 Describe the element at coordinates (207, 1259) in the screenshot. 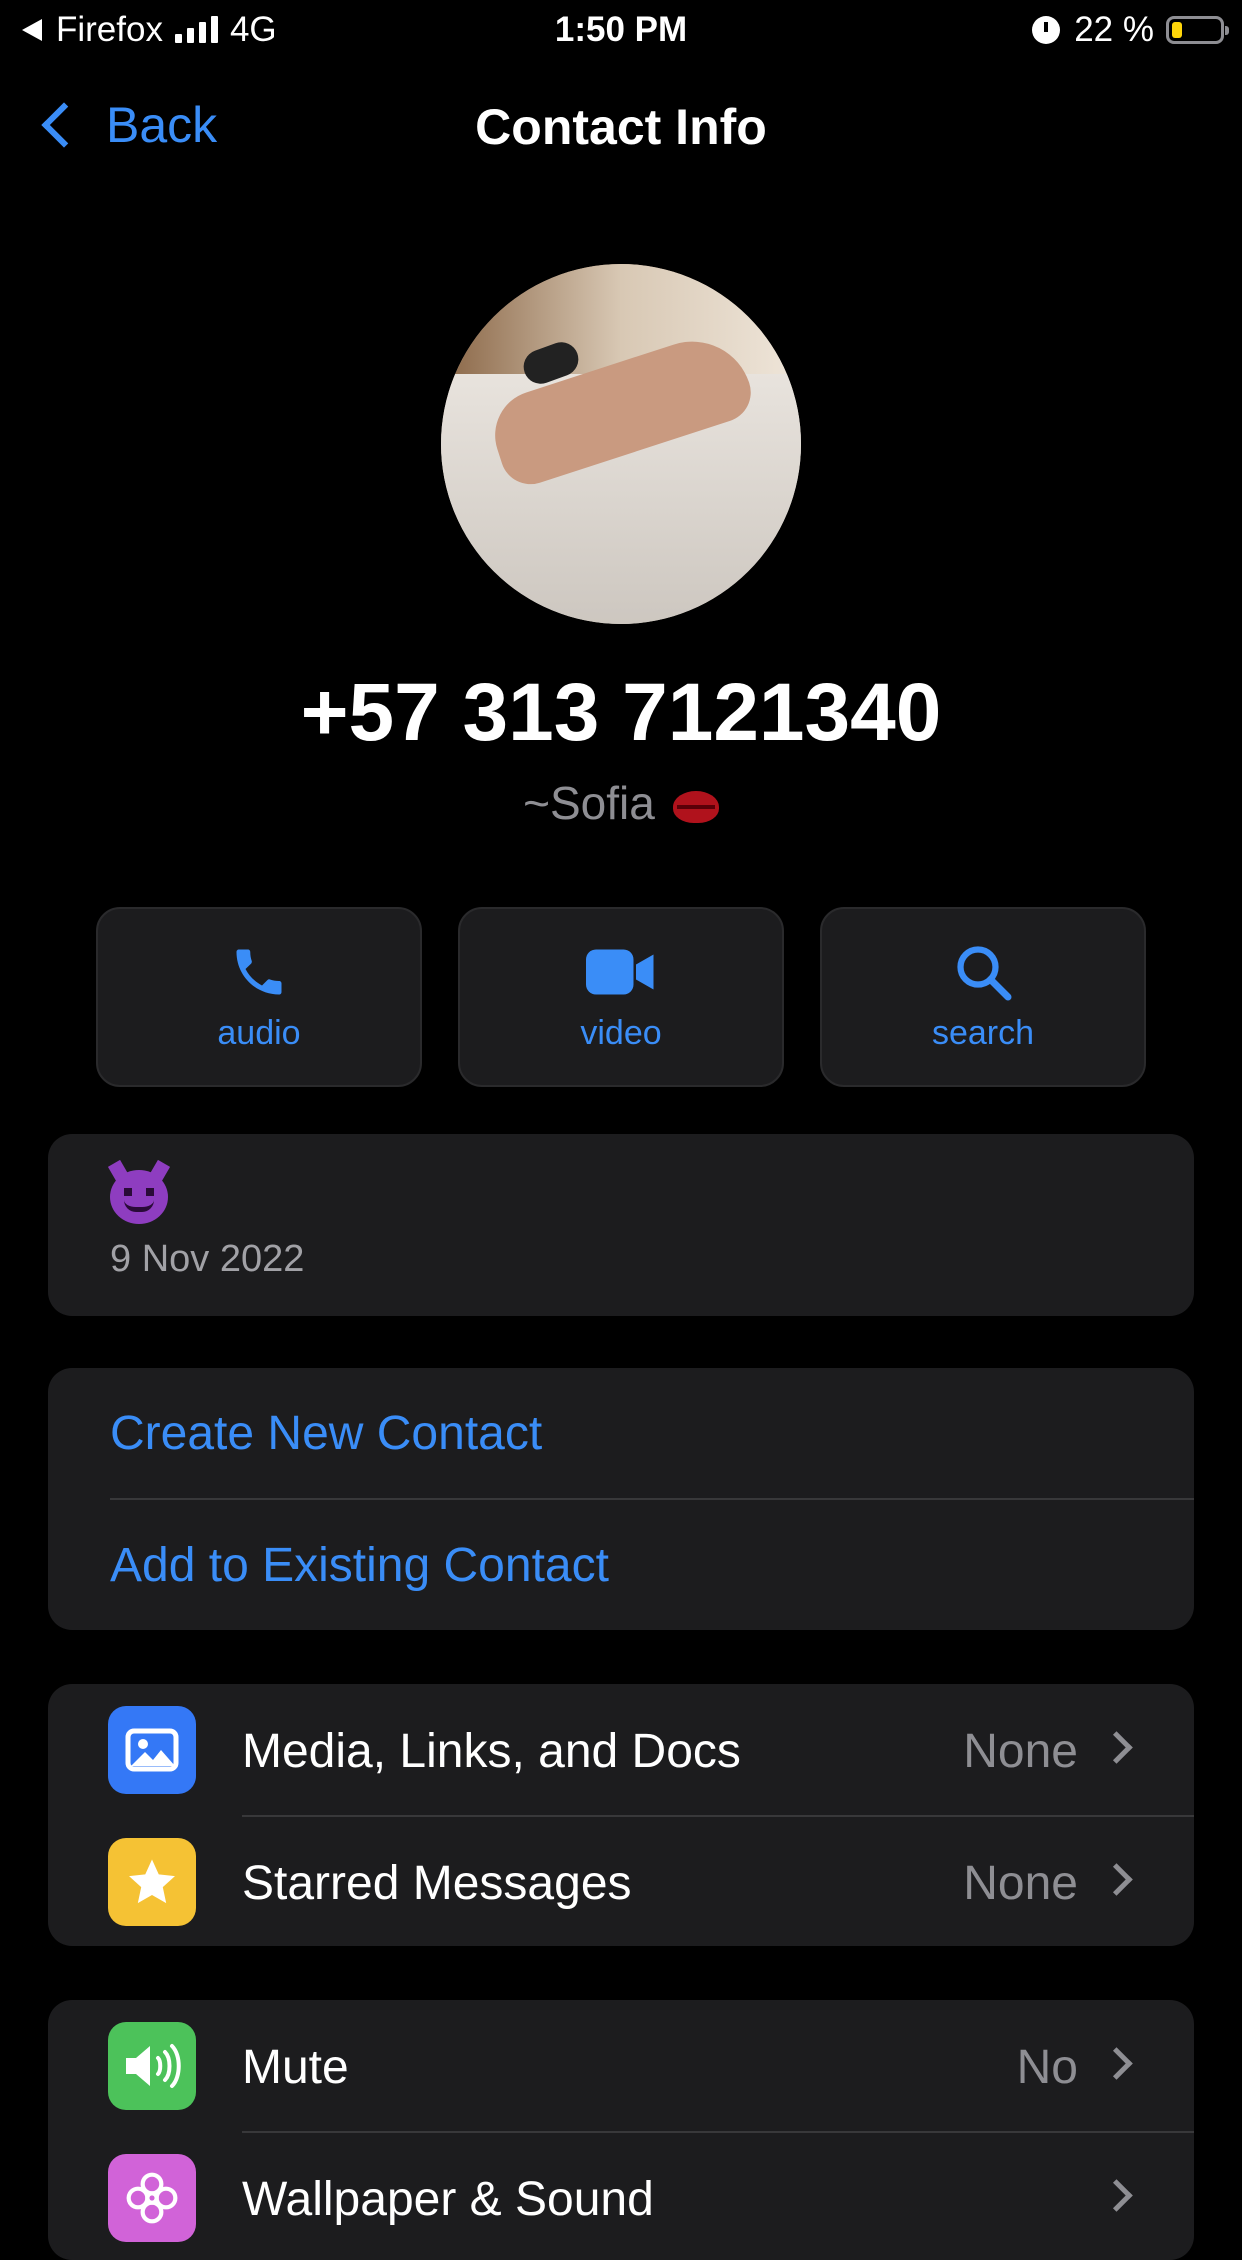

I see `about-date: 9 Nov 2022` at that location.